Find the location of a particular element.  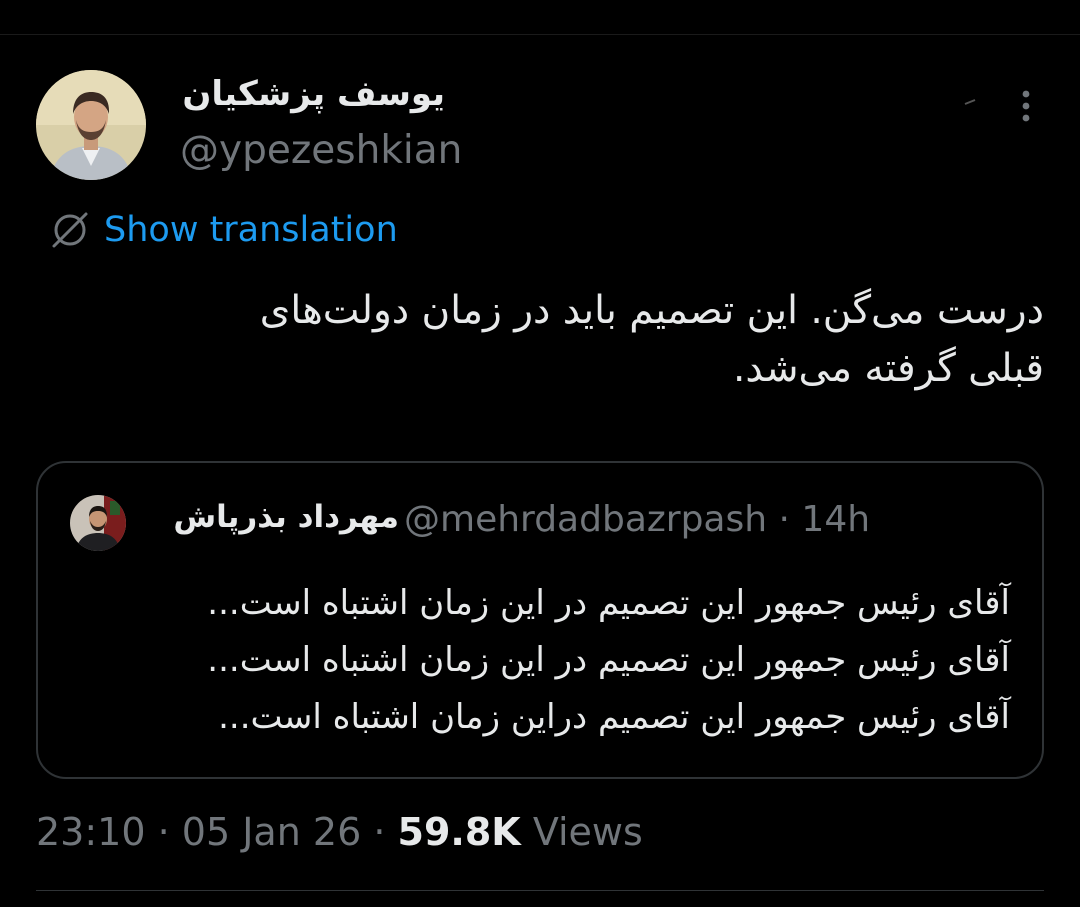

quoted-author-handle: @mehrdadbazrpash is located at coordinates (585, 519).